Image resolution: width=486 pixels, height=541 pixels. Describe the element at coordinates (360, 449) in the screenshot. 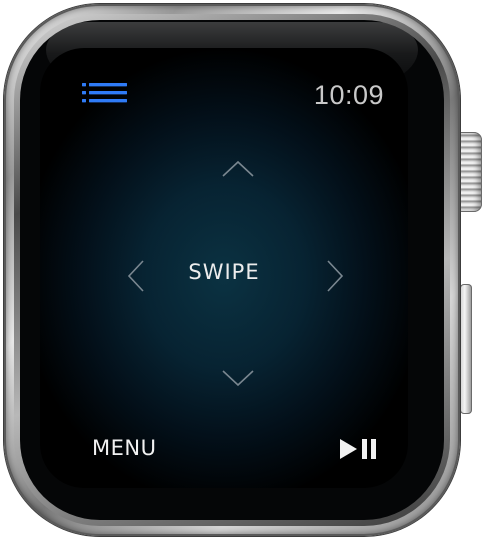

I see `play-pause-icon` at that location.